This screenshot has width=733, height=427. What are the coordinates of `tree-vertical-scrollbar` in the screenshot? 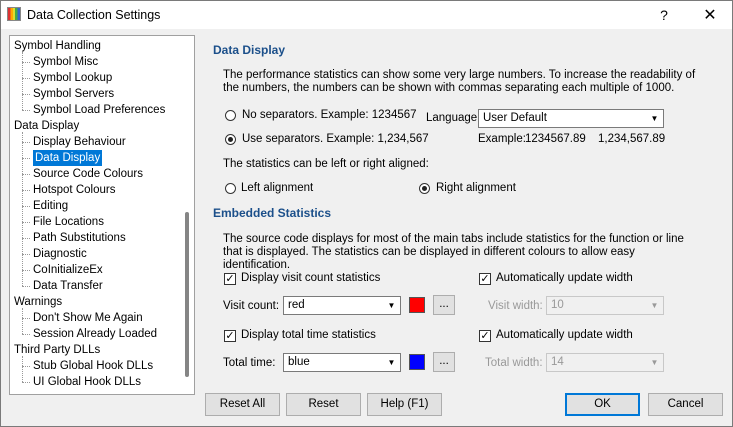 It's located at (187, 294).